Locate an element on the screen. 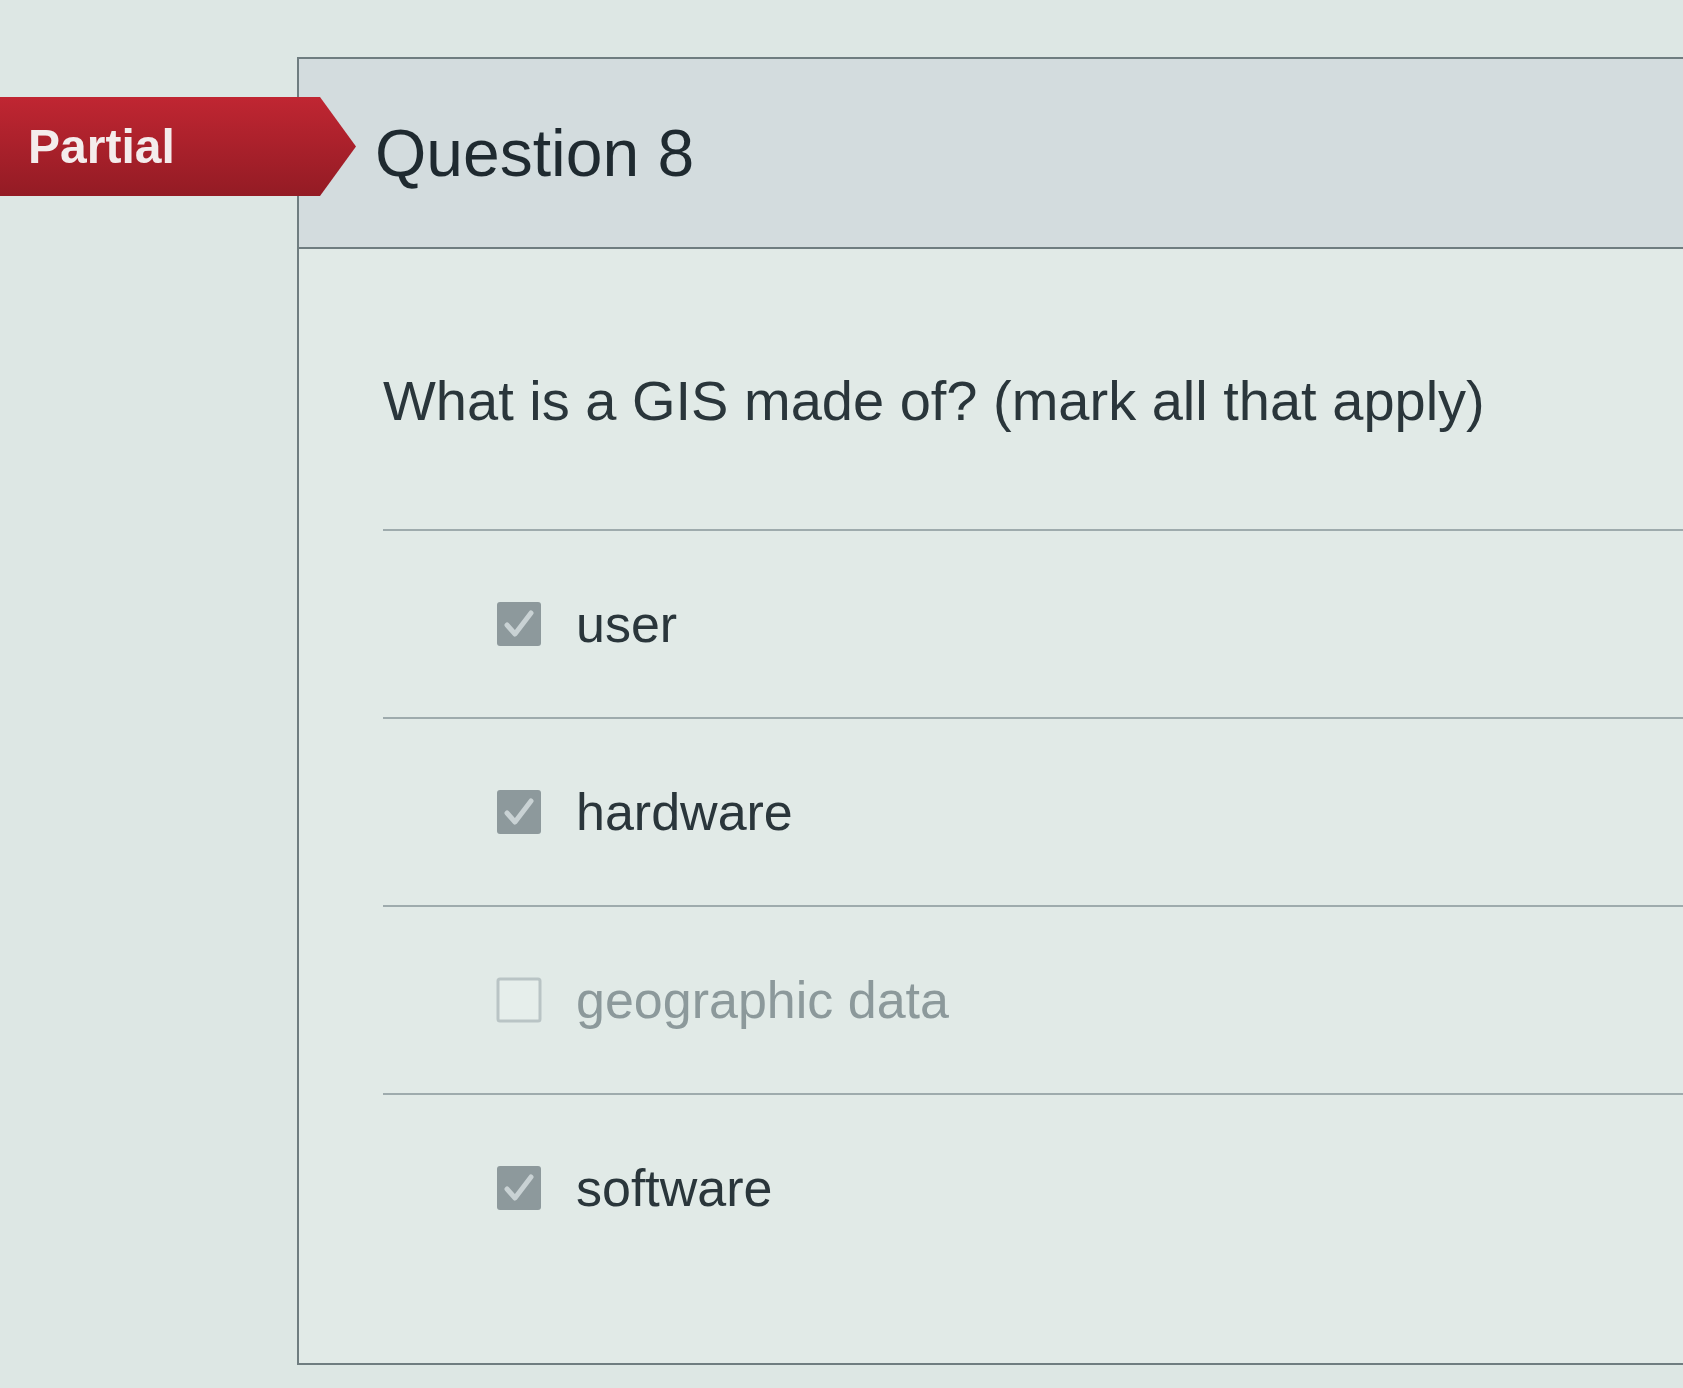  empty-checkbox-icon is located at coordinates (519, 1000).